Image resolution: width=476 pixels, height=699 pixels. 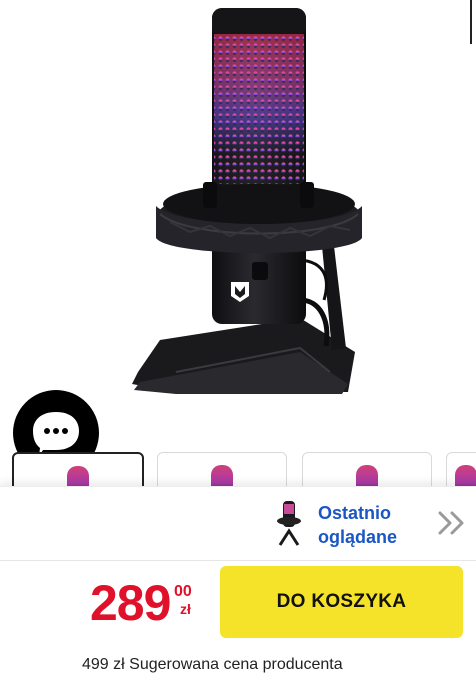 I want to click on recently-viewed-label-line1: Ostatnio, so click(x=355, y=513).